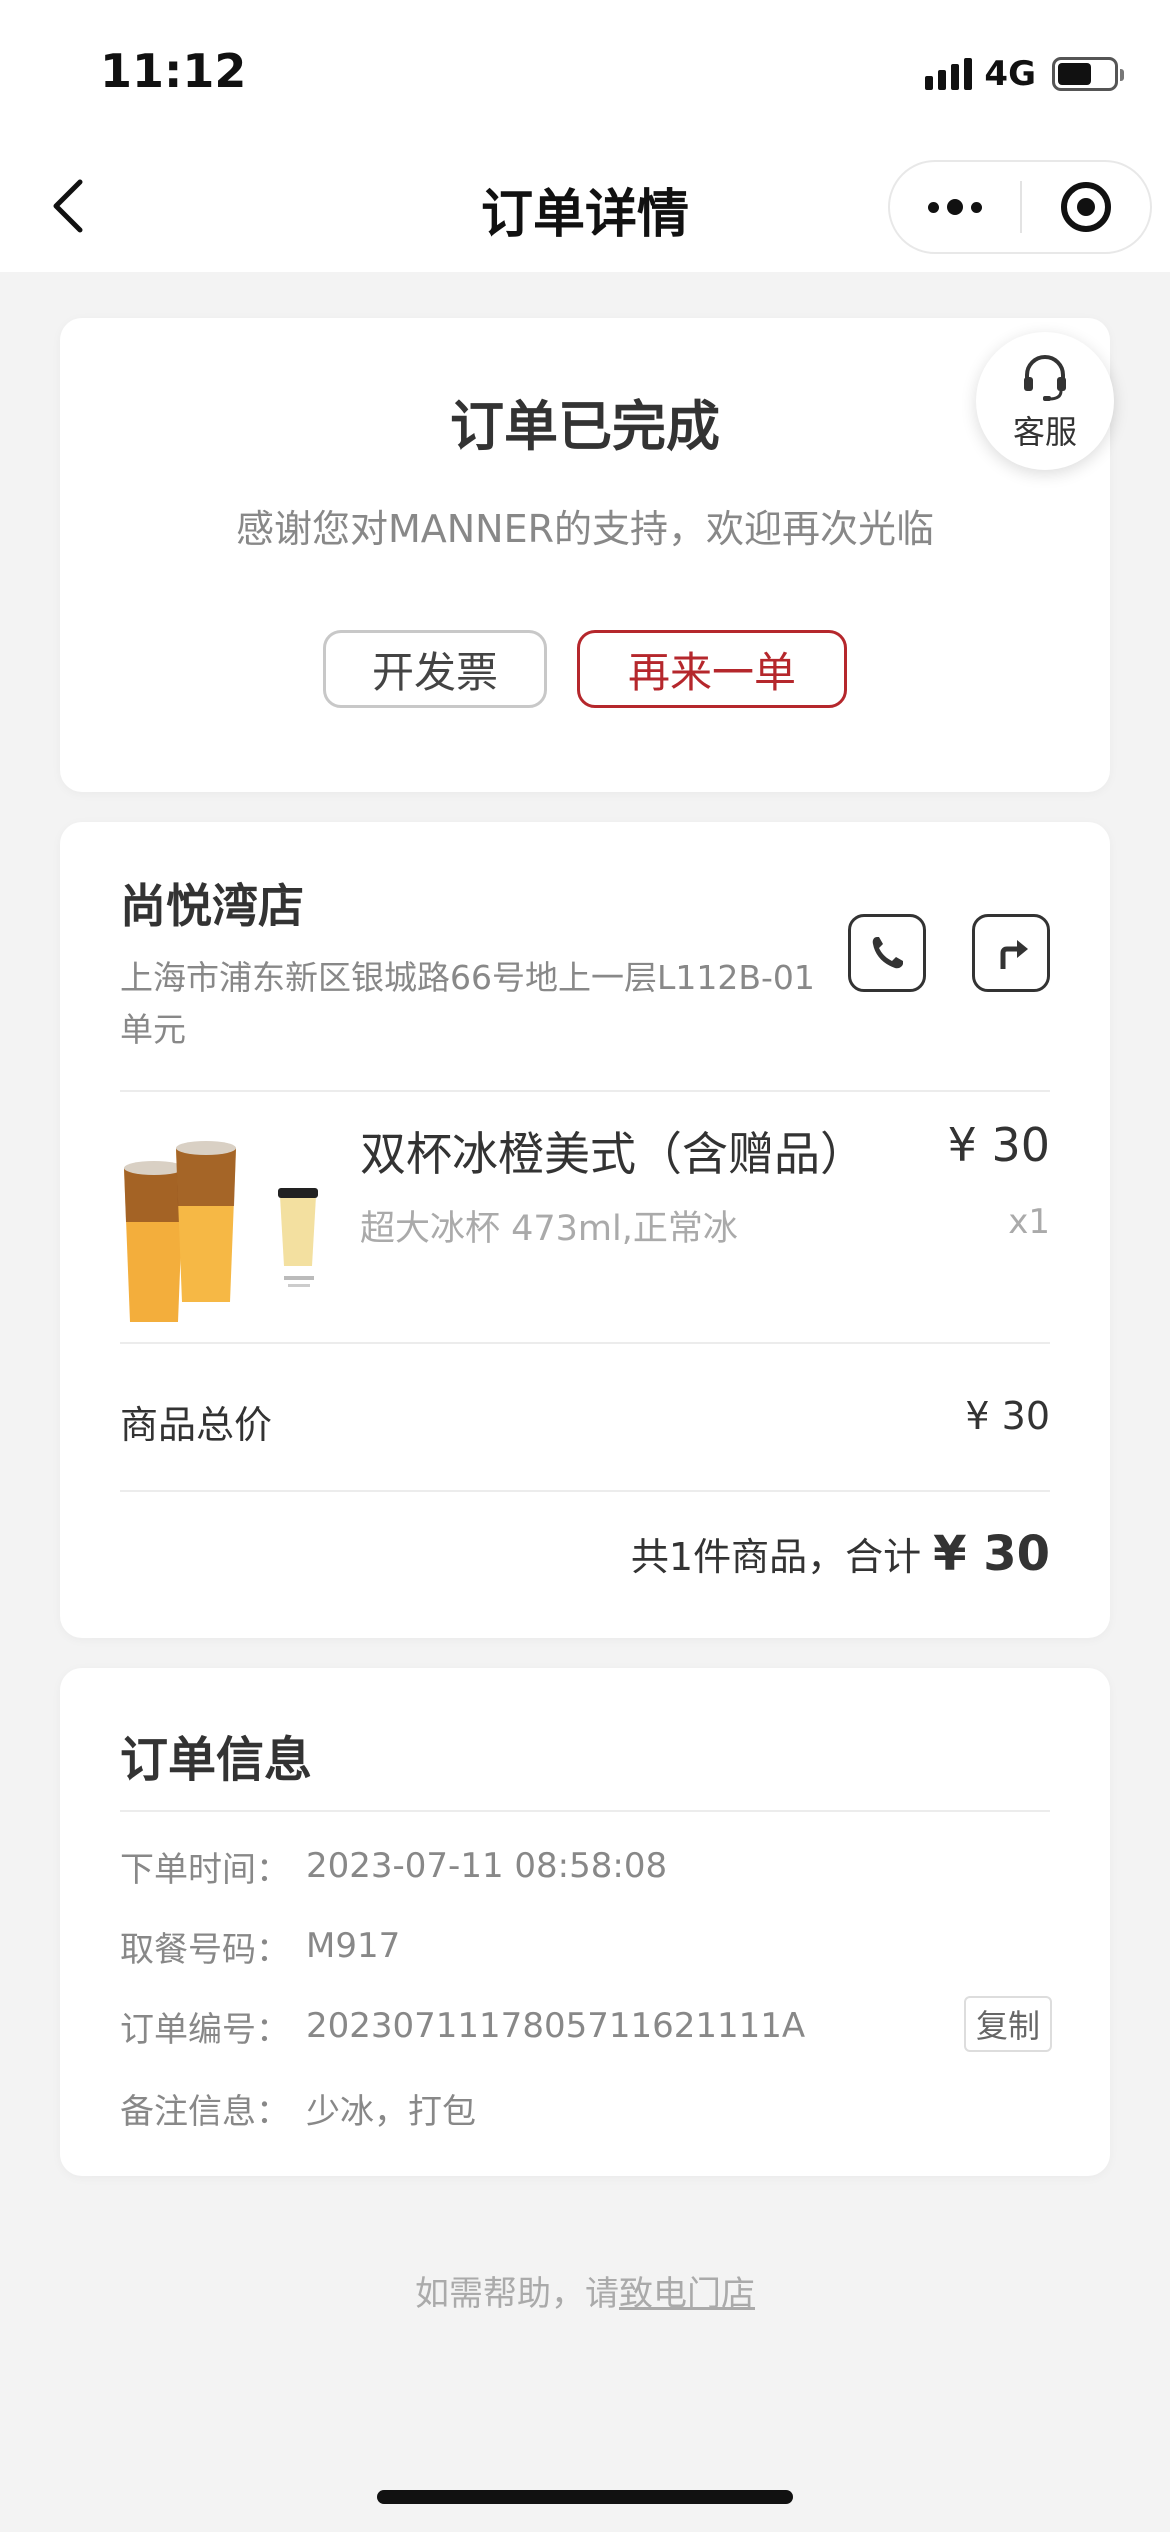 The height and width of the screenshot is (2532, 1170). What do you see at coordinates (216, 1760) in the screenshot?
I see `order-info-title: 订单信息` at bounding box center [216, 1760].